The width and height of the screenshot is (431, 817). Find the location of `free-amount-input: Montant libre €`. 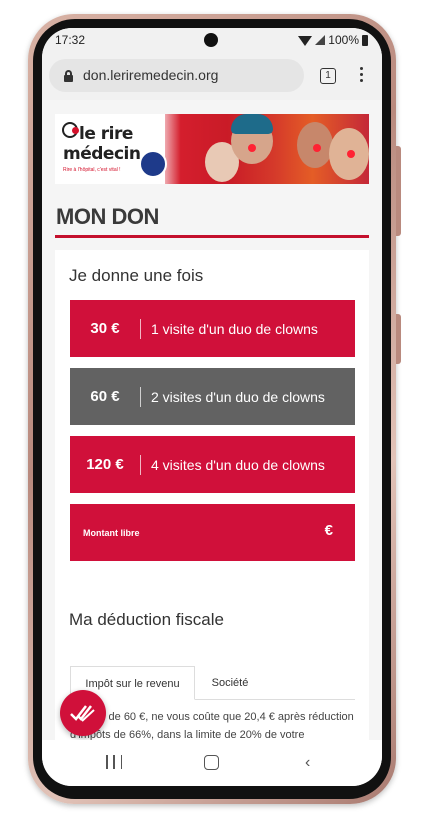

free-amount-input: Montant libre € is located at coordinates (212, 532).